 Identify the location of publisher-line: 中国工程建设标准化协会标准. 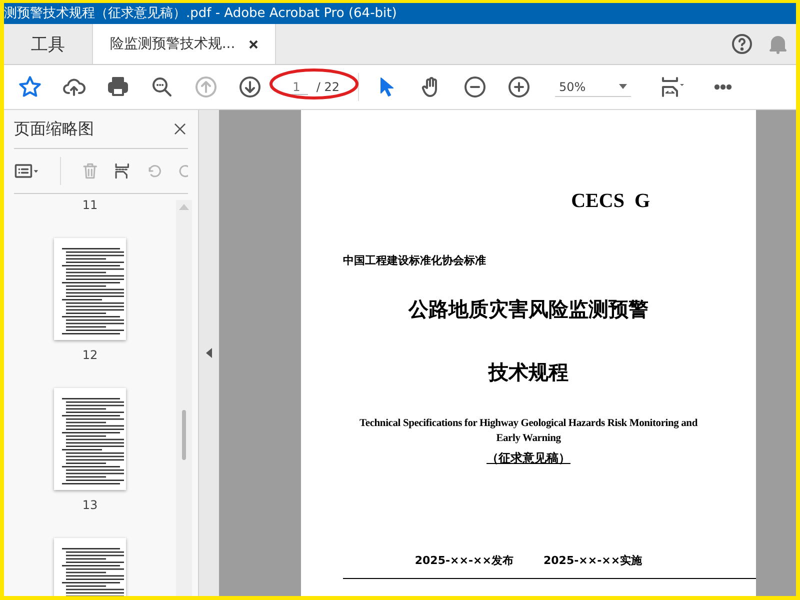
(415, 260).